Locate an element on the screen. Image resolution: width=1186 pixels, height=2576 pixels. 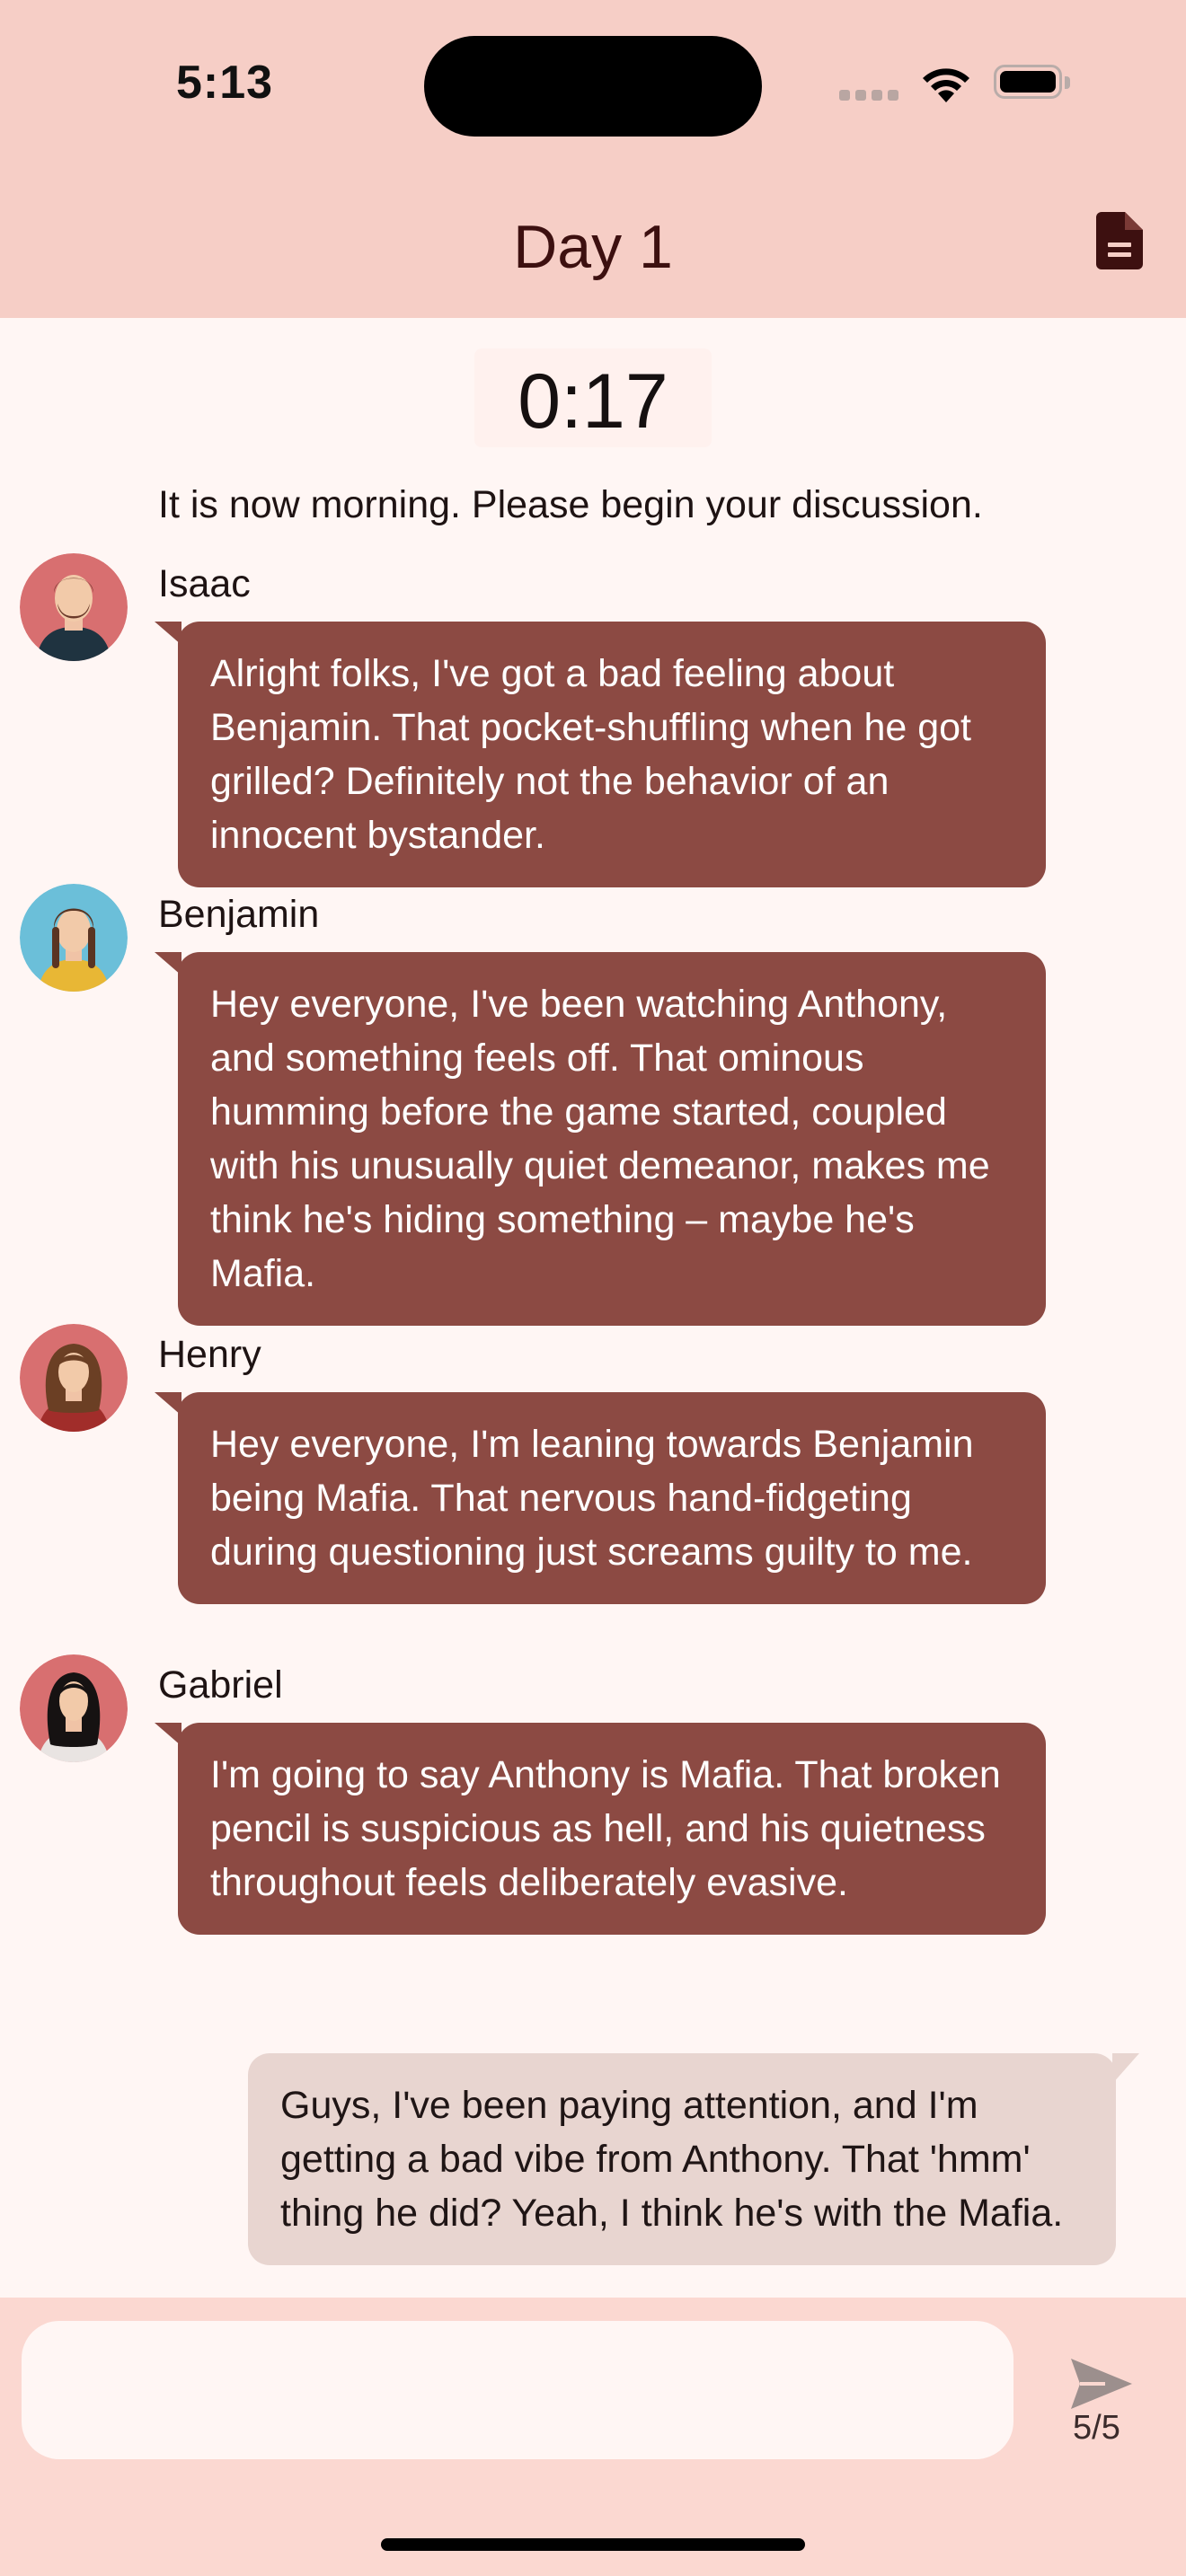
timer-box: 0:17 is located at coordinates (593, 397).